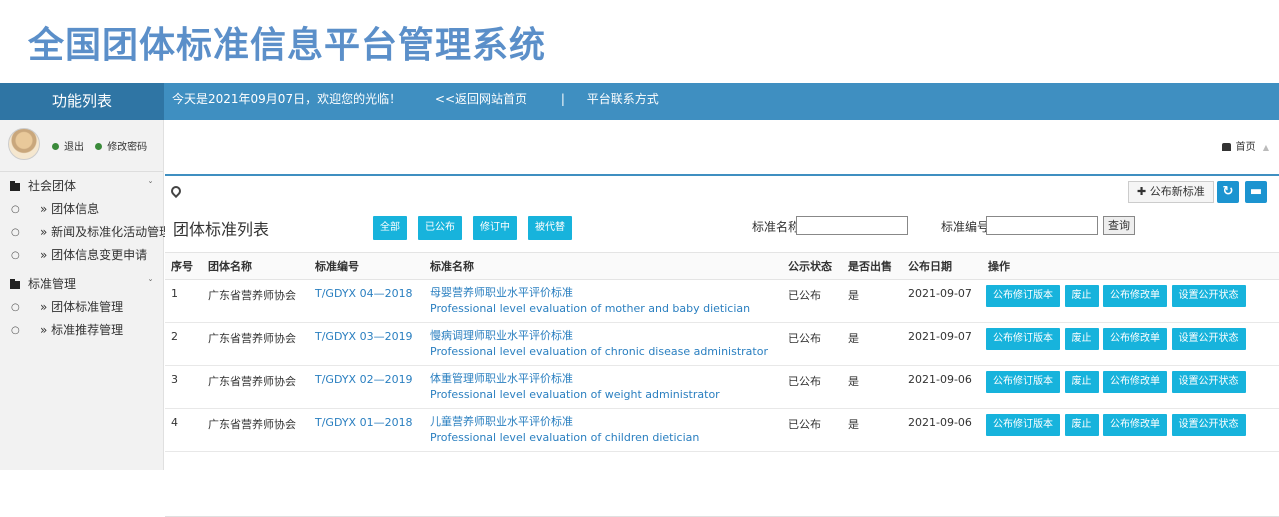  Describe the element at coordinates (623, 99) in the screenshot. I see `contact-link: 平台联系方式` at that location.